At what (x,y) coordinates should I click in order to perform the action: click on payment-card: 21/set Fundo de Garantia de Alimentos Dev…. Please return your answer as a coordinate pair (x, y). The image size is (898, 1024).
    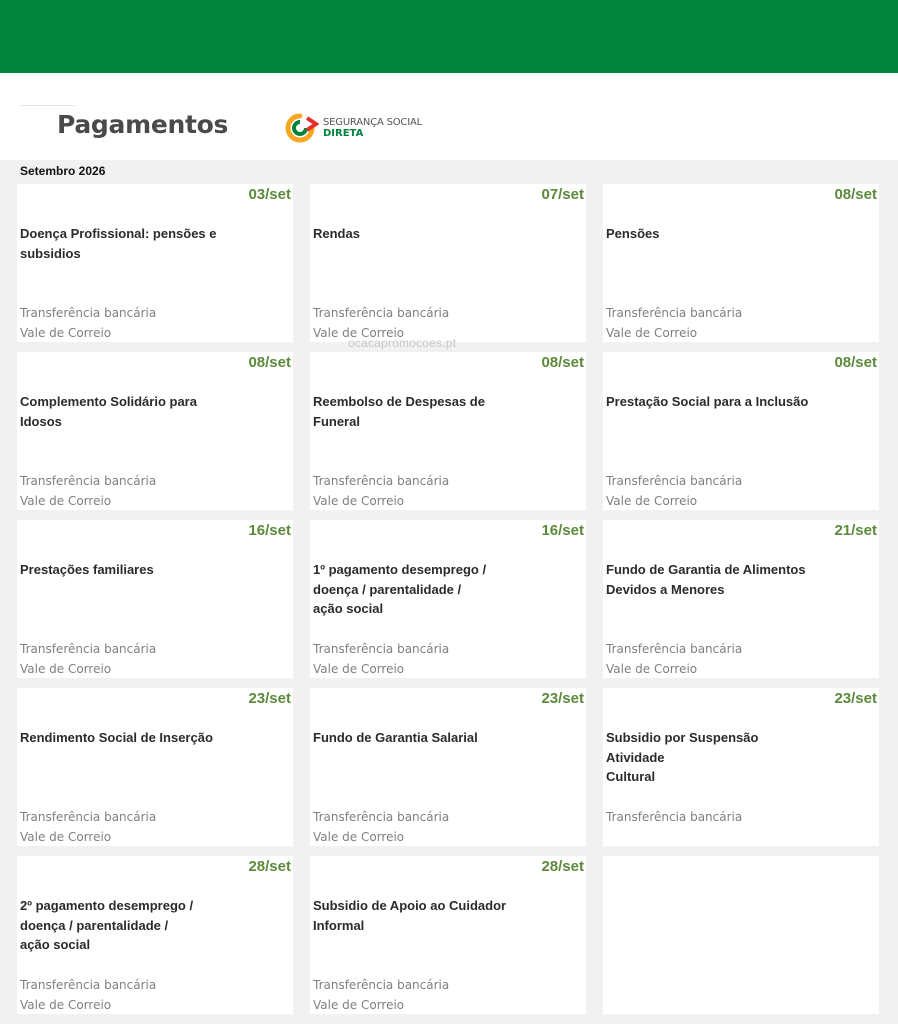
    Looking at the image, I should click on (741, 599).